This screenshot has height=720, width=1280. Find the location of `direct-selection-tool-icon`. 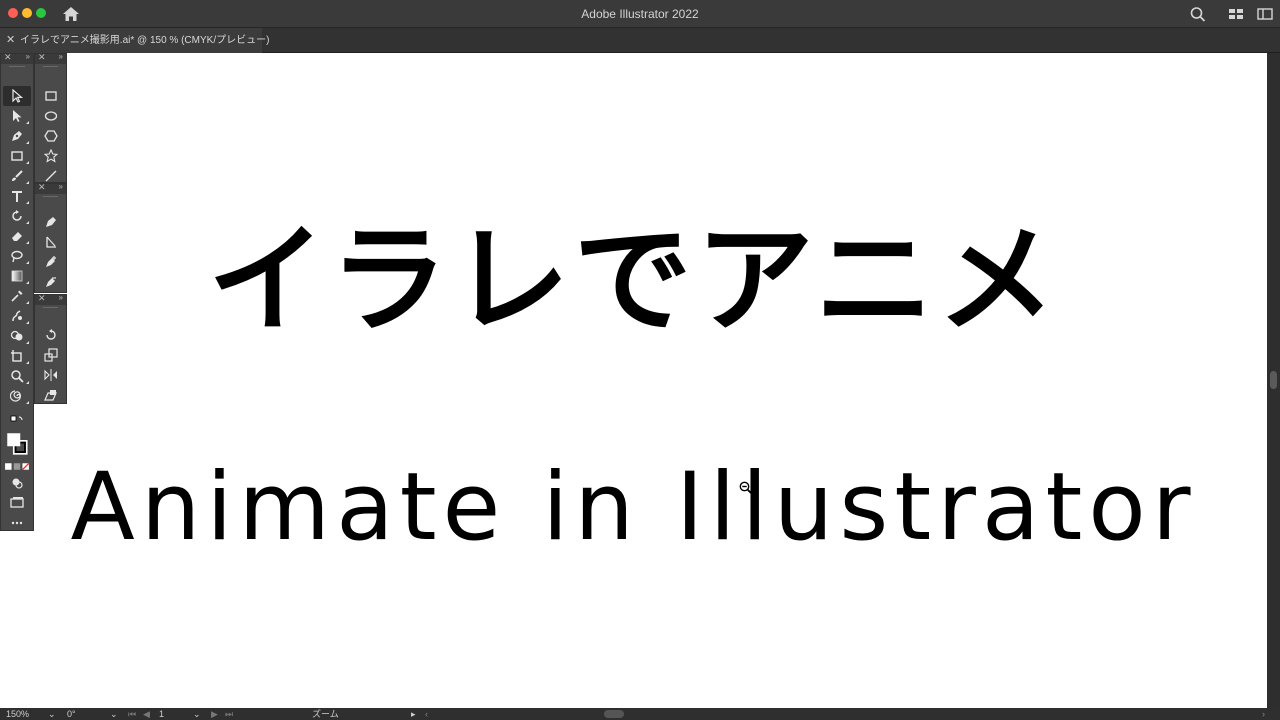

direct-selection-tool-icon is located at coordinates (17, 116).